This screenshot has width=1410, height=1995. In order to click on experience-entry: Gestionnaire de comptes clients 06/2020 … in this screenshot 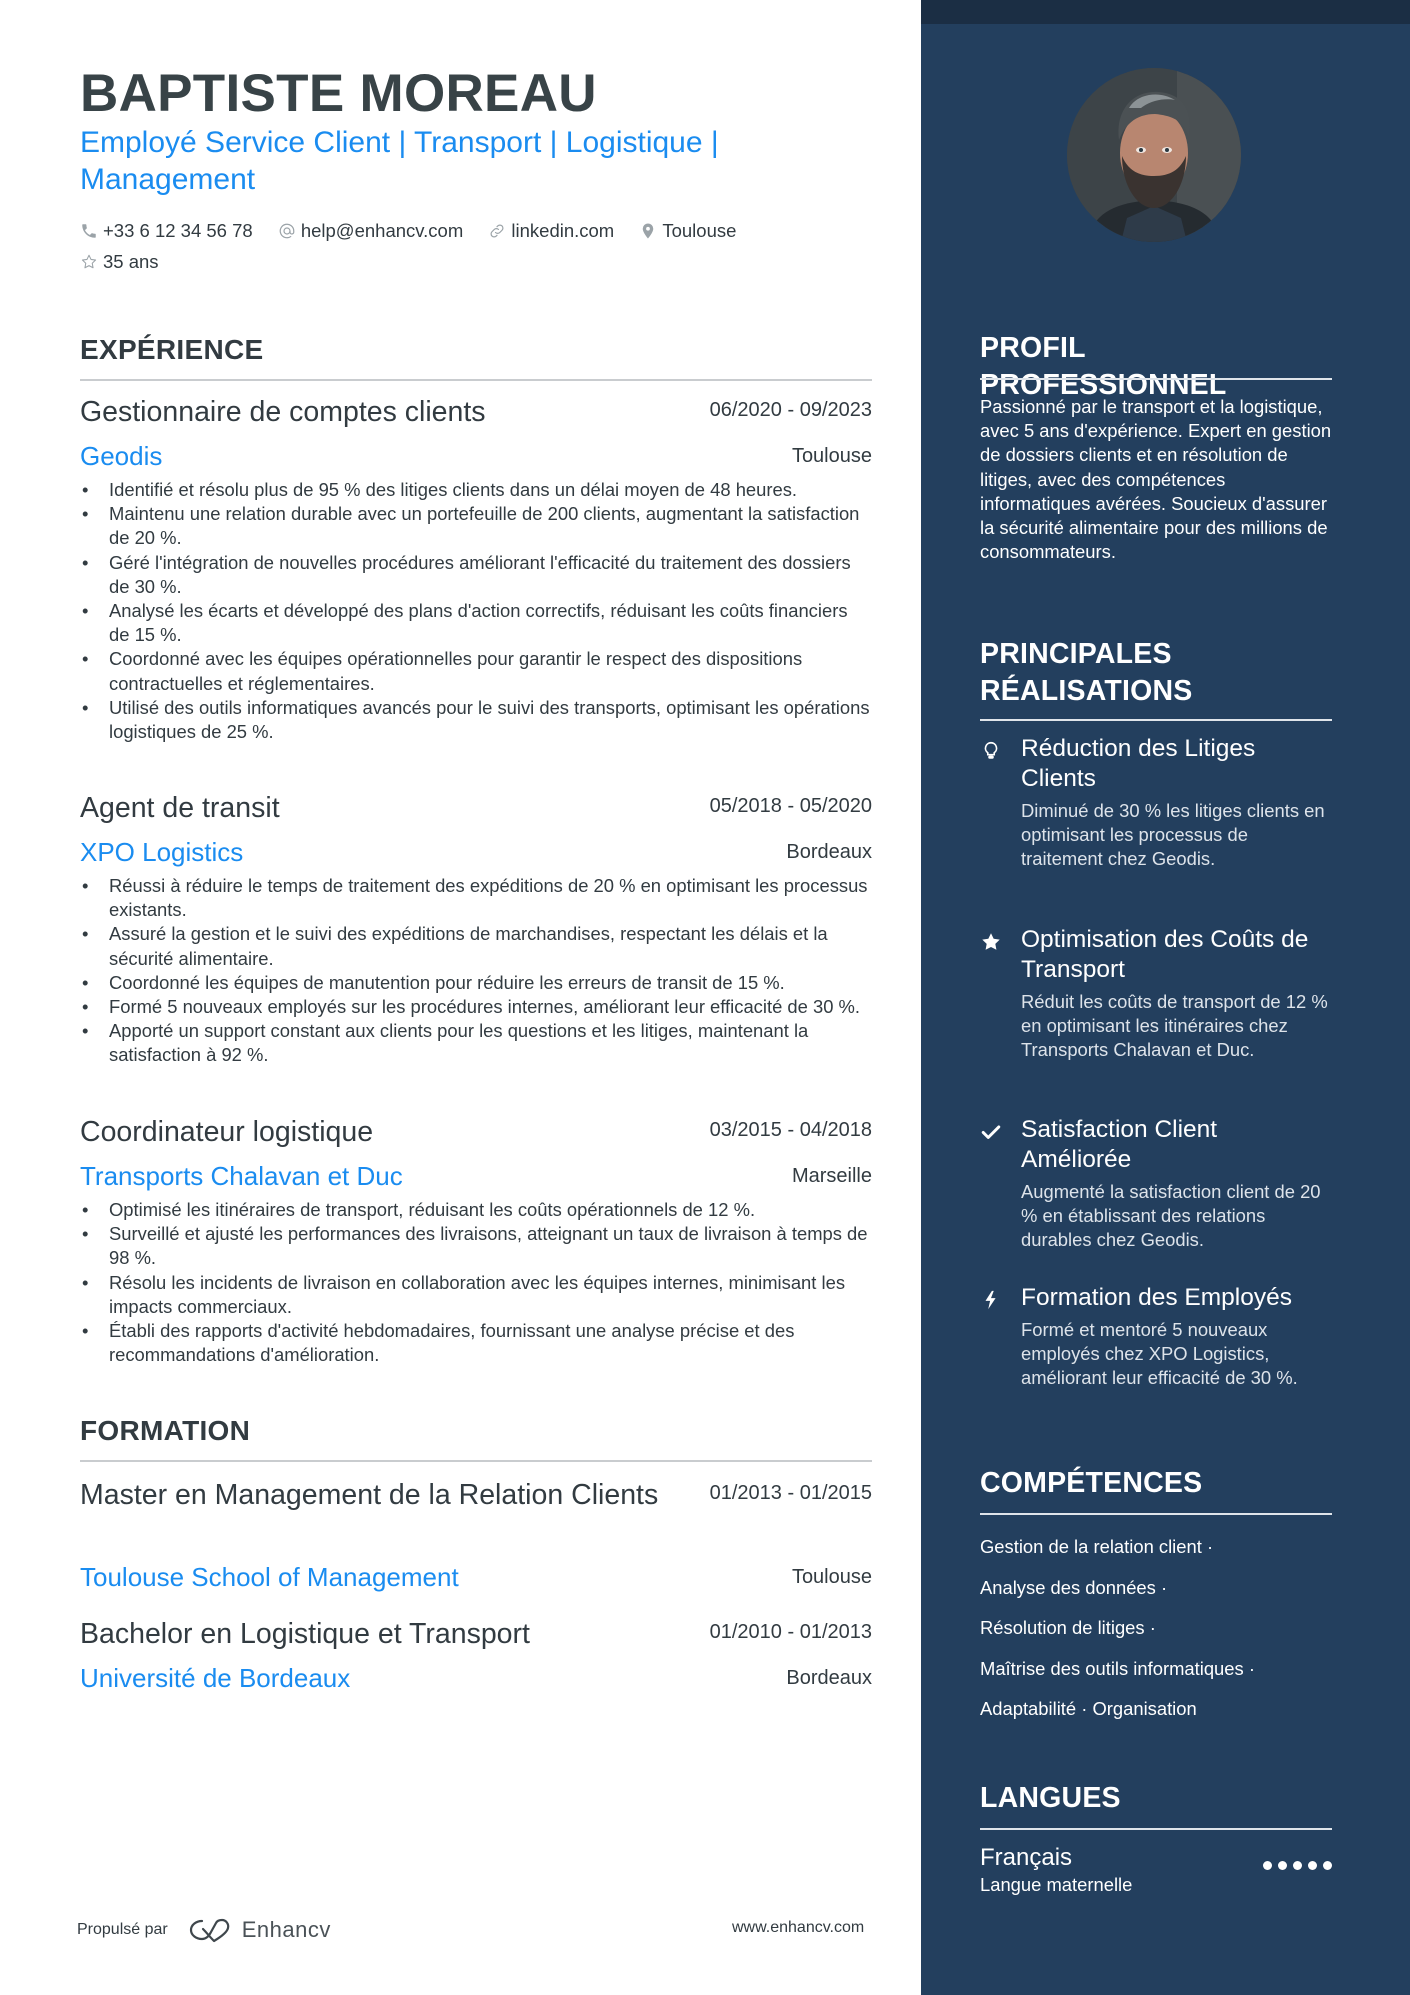, I will do `click(476, 569)`.